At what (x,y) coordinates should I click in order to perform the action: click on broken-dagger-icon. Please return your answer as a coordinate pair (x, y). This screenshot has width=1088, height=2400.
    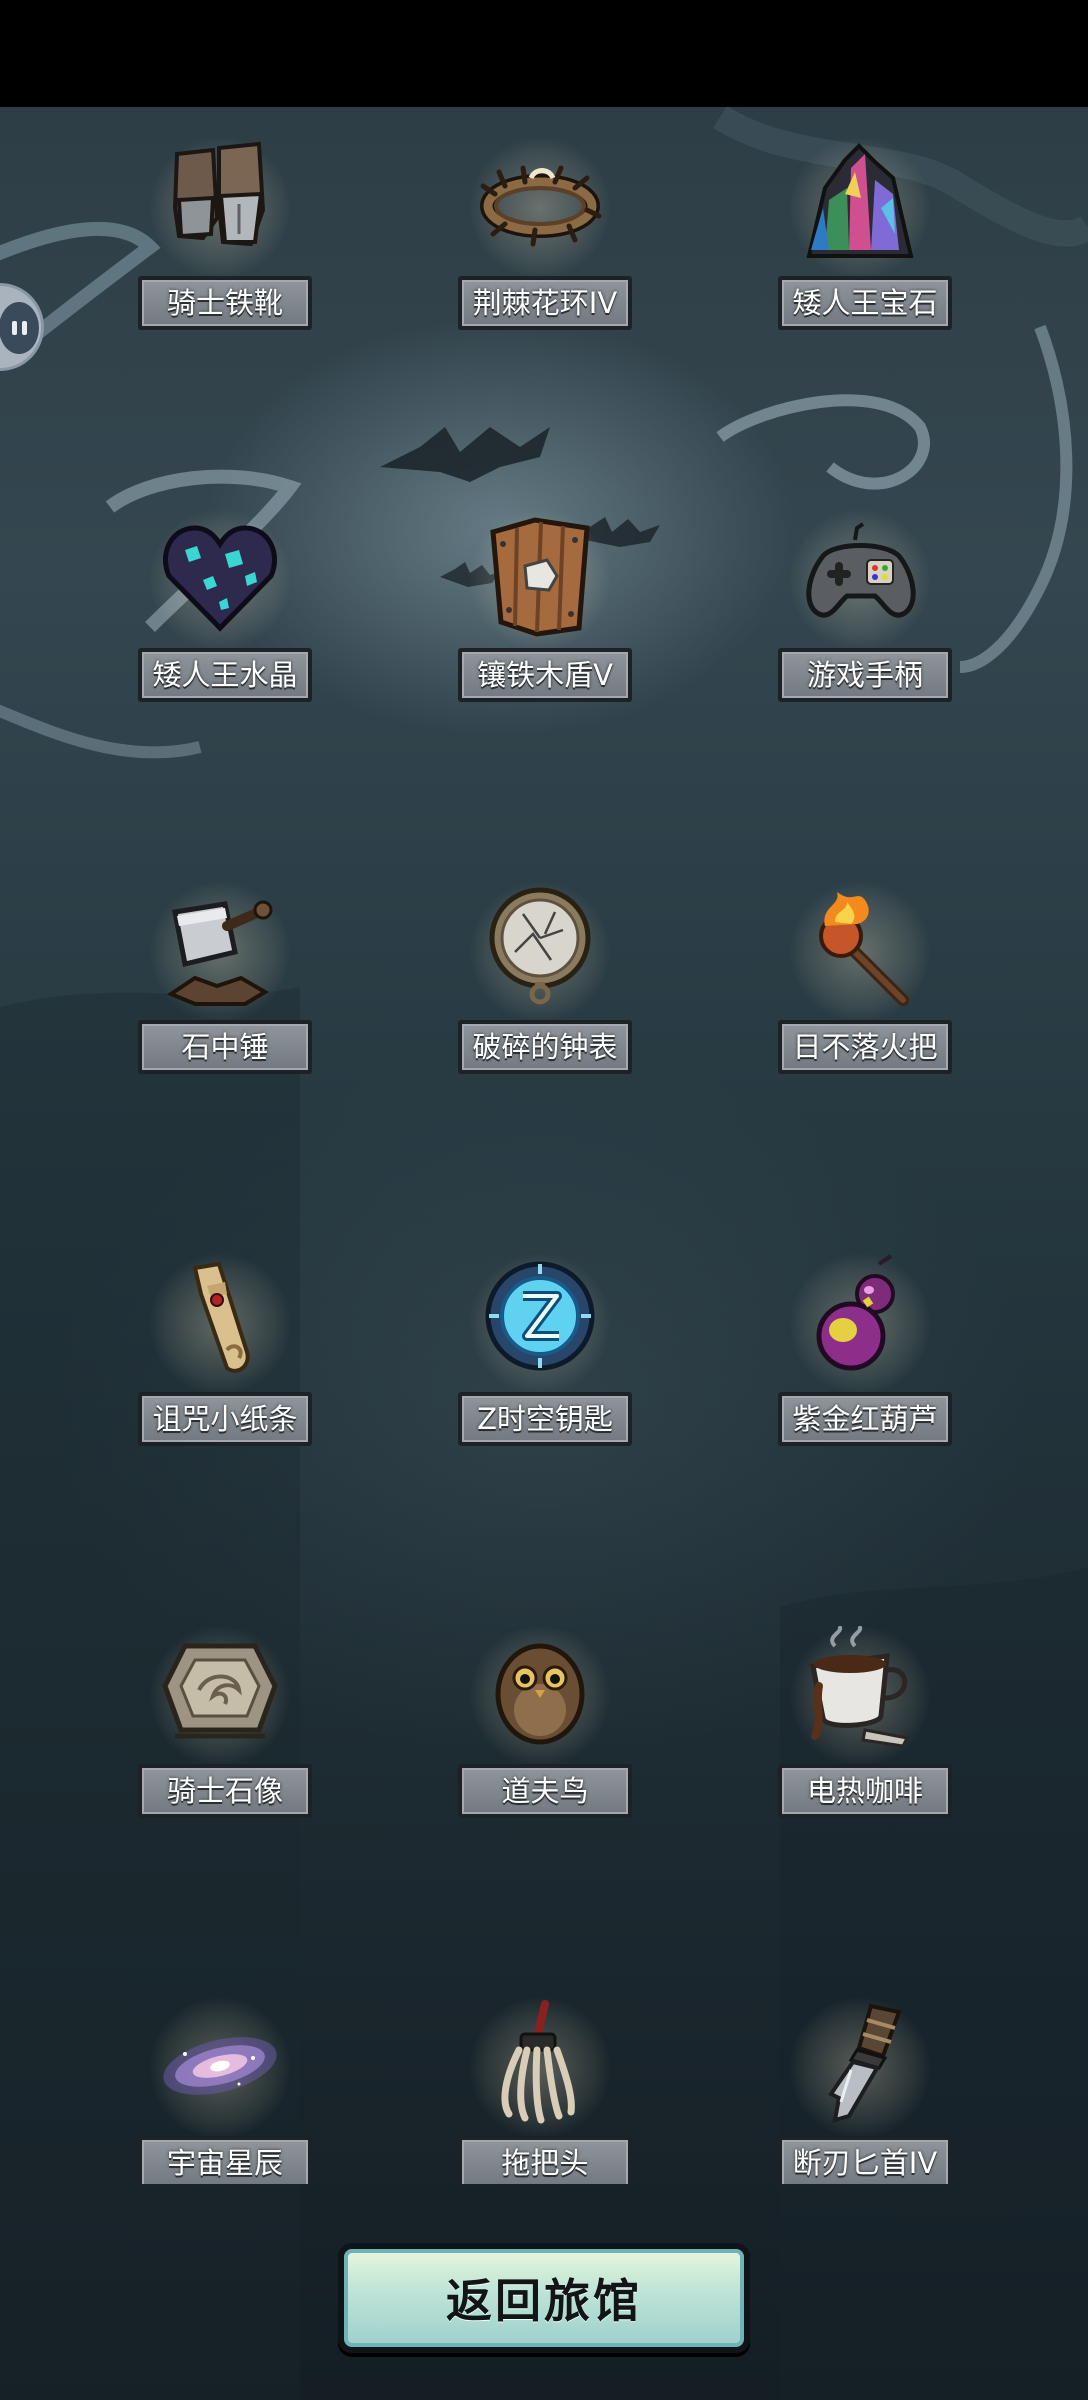
    Looking at the image, I should click on (865, 2063).